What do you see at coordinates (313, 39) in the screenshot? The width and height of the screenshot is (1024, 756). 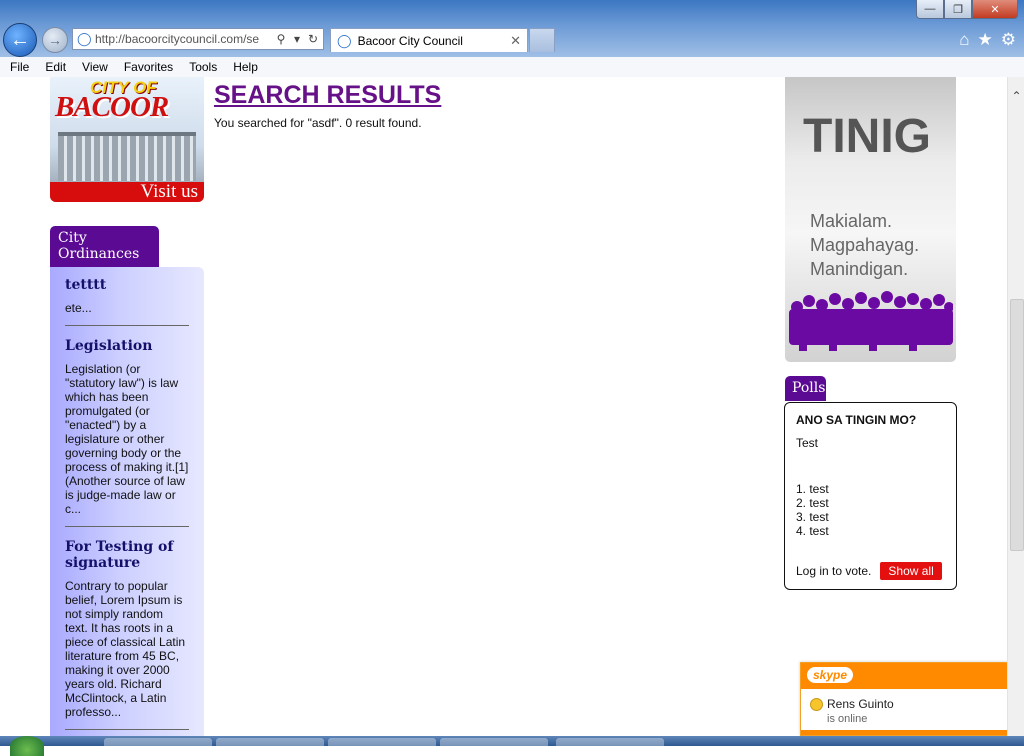 I see `refresh-icon: ↻` at bounding box center [313, 39].